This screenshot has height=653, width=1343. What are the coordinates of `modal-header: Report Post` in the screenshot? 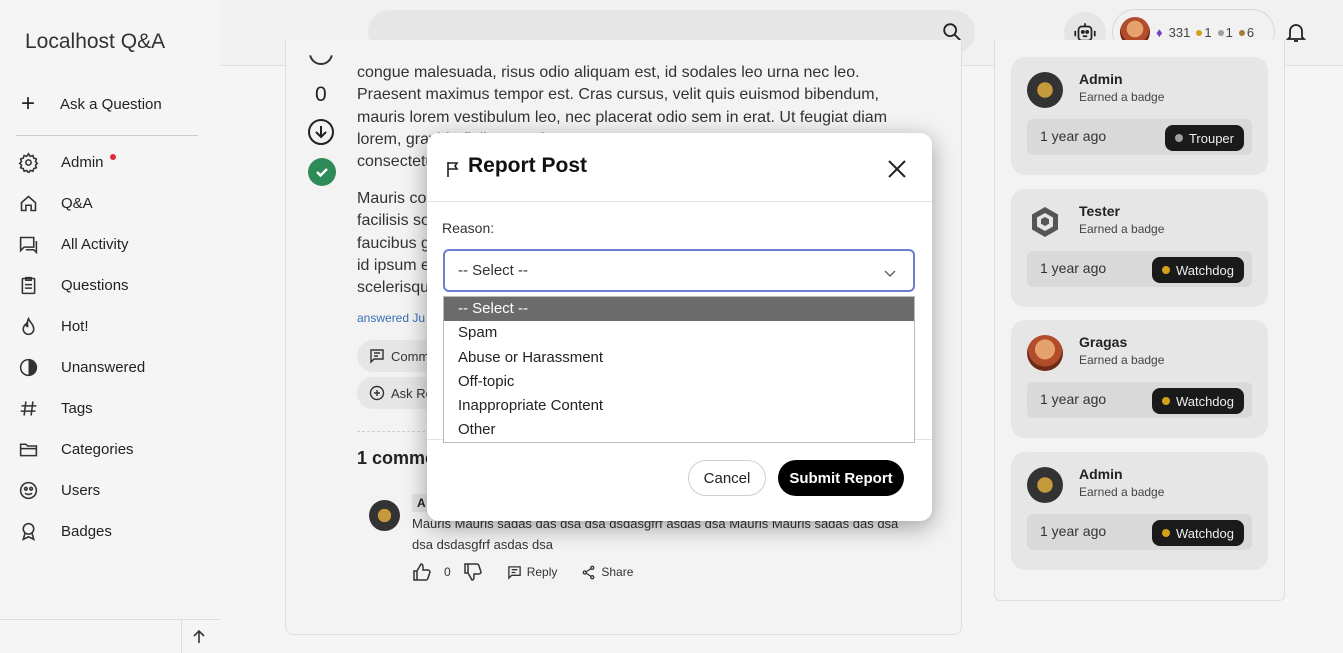 It's located at (679, 167).